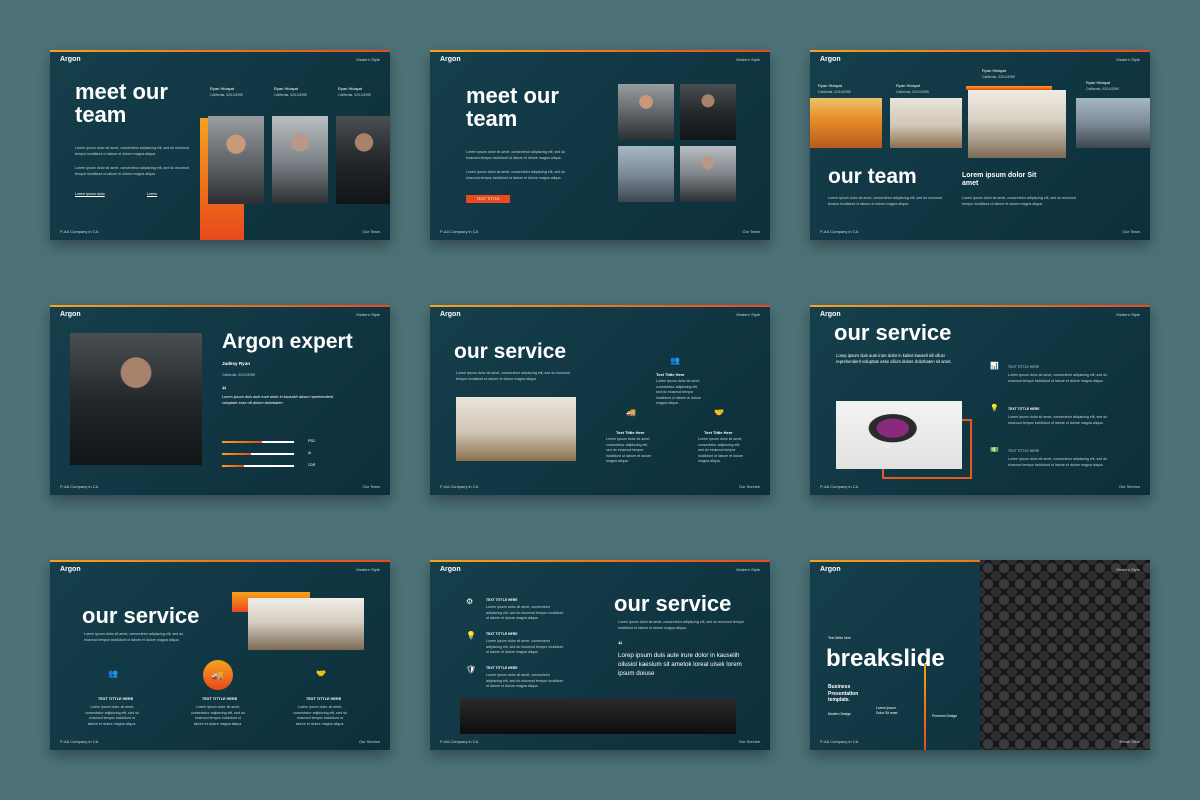 Image resolution: width=1200 pixels, height=800 pixels. What do you see at coordinates (287, 341) in the screenshot?
I see `slide-title: Argon expert` at bounding box center [287, 341].